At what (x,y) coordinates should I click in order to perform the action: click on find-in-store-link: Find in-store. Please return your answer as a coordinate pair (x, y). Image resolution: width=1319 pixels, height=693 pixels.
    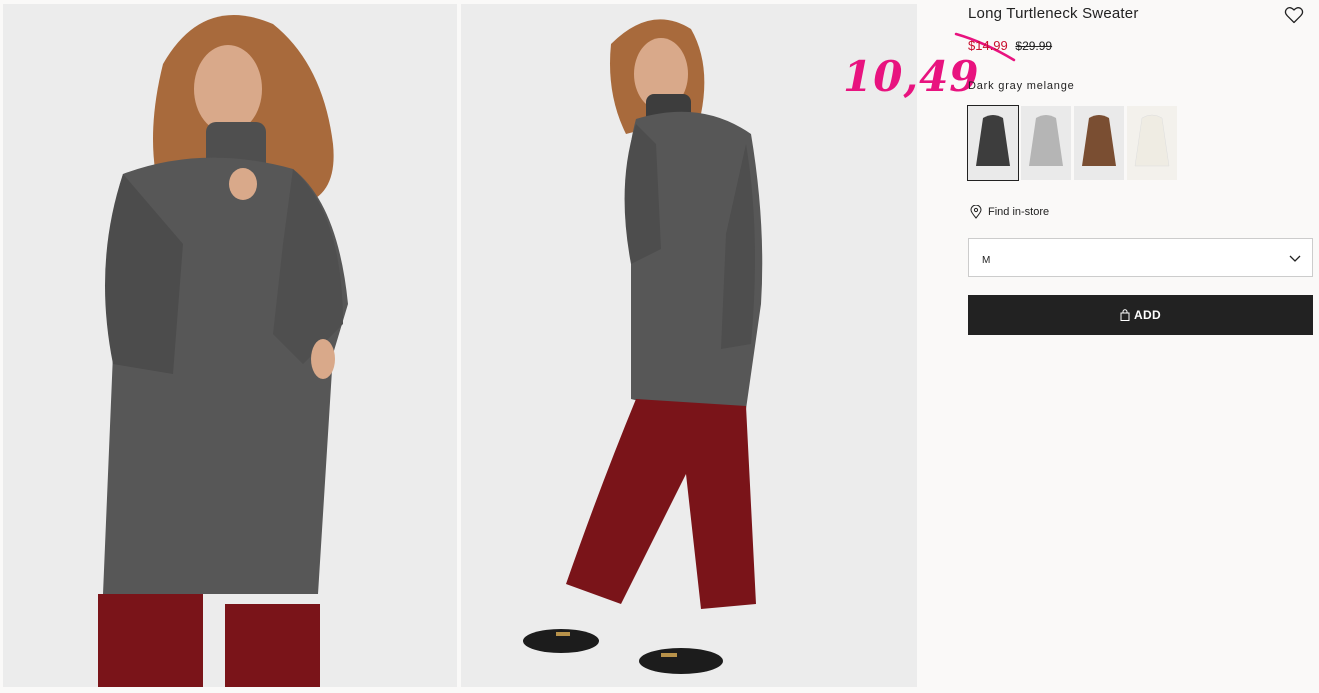
    Looking at the image, I should click on (1009, 212).